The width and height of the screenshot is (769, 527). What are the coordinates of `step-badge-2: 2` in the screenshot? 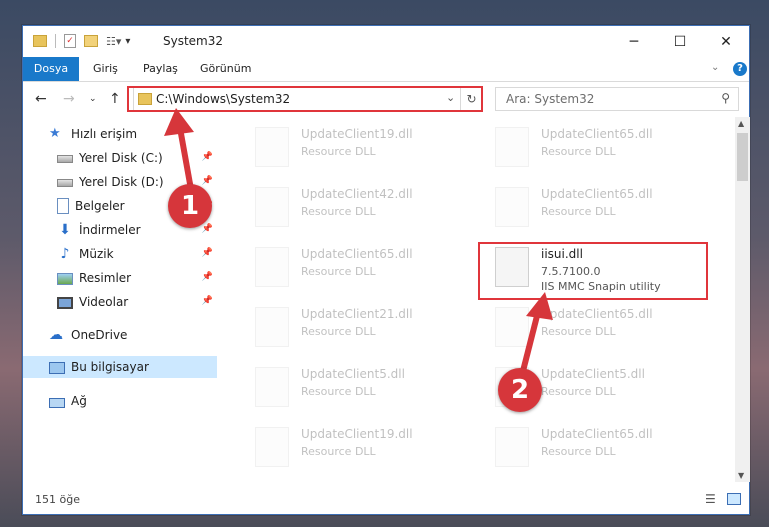 It's located at (520, 390).